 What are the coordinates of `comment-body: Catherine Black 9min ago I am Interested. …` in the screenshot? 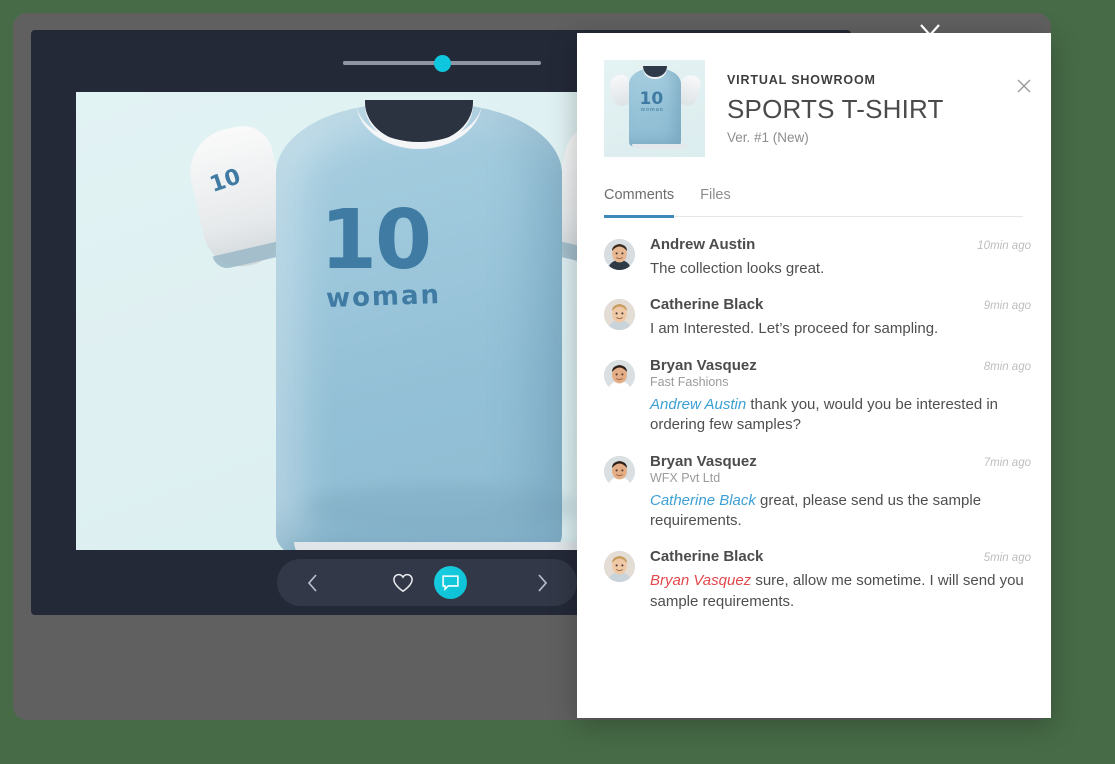 It's located at (840, 317).